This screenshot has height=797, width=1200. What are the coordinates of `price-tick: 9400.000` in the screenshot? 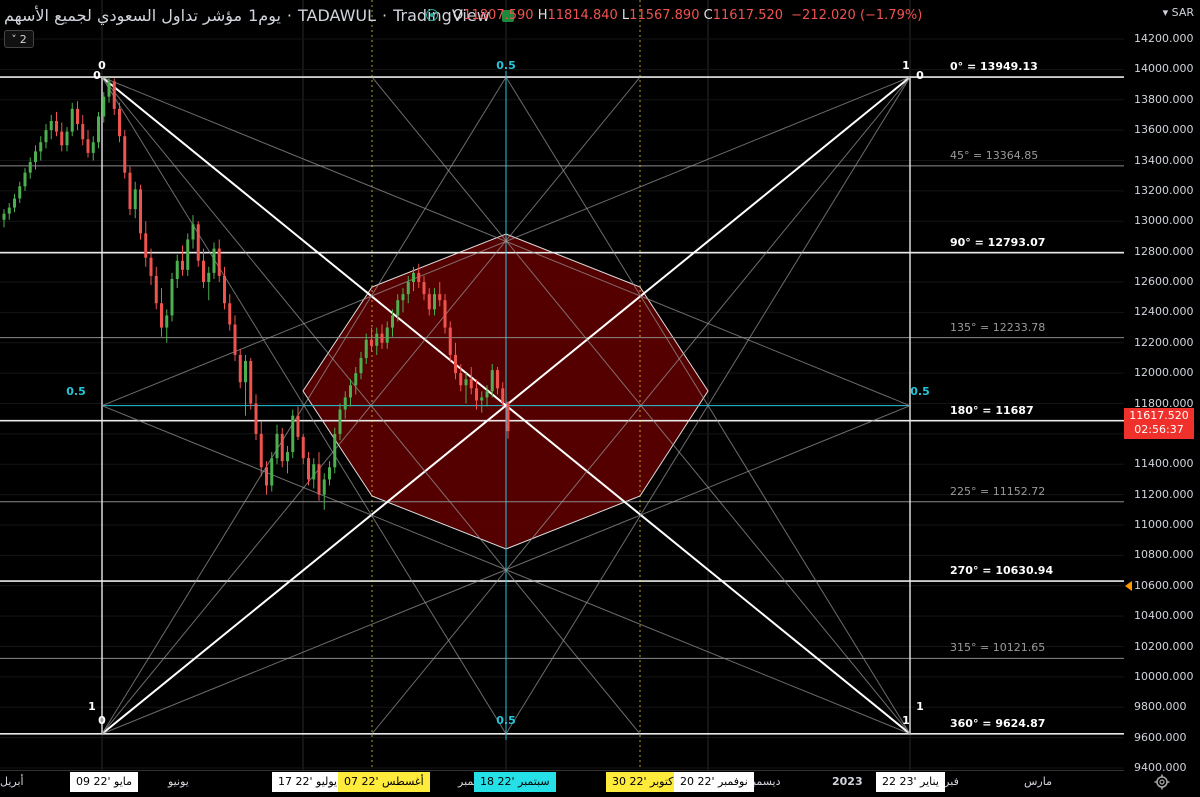 It's located at (1160, 767).